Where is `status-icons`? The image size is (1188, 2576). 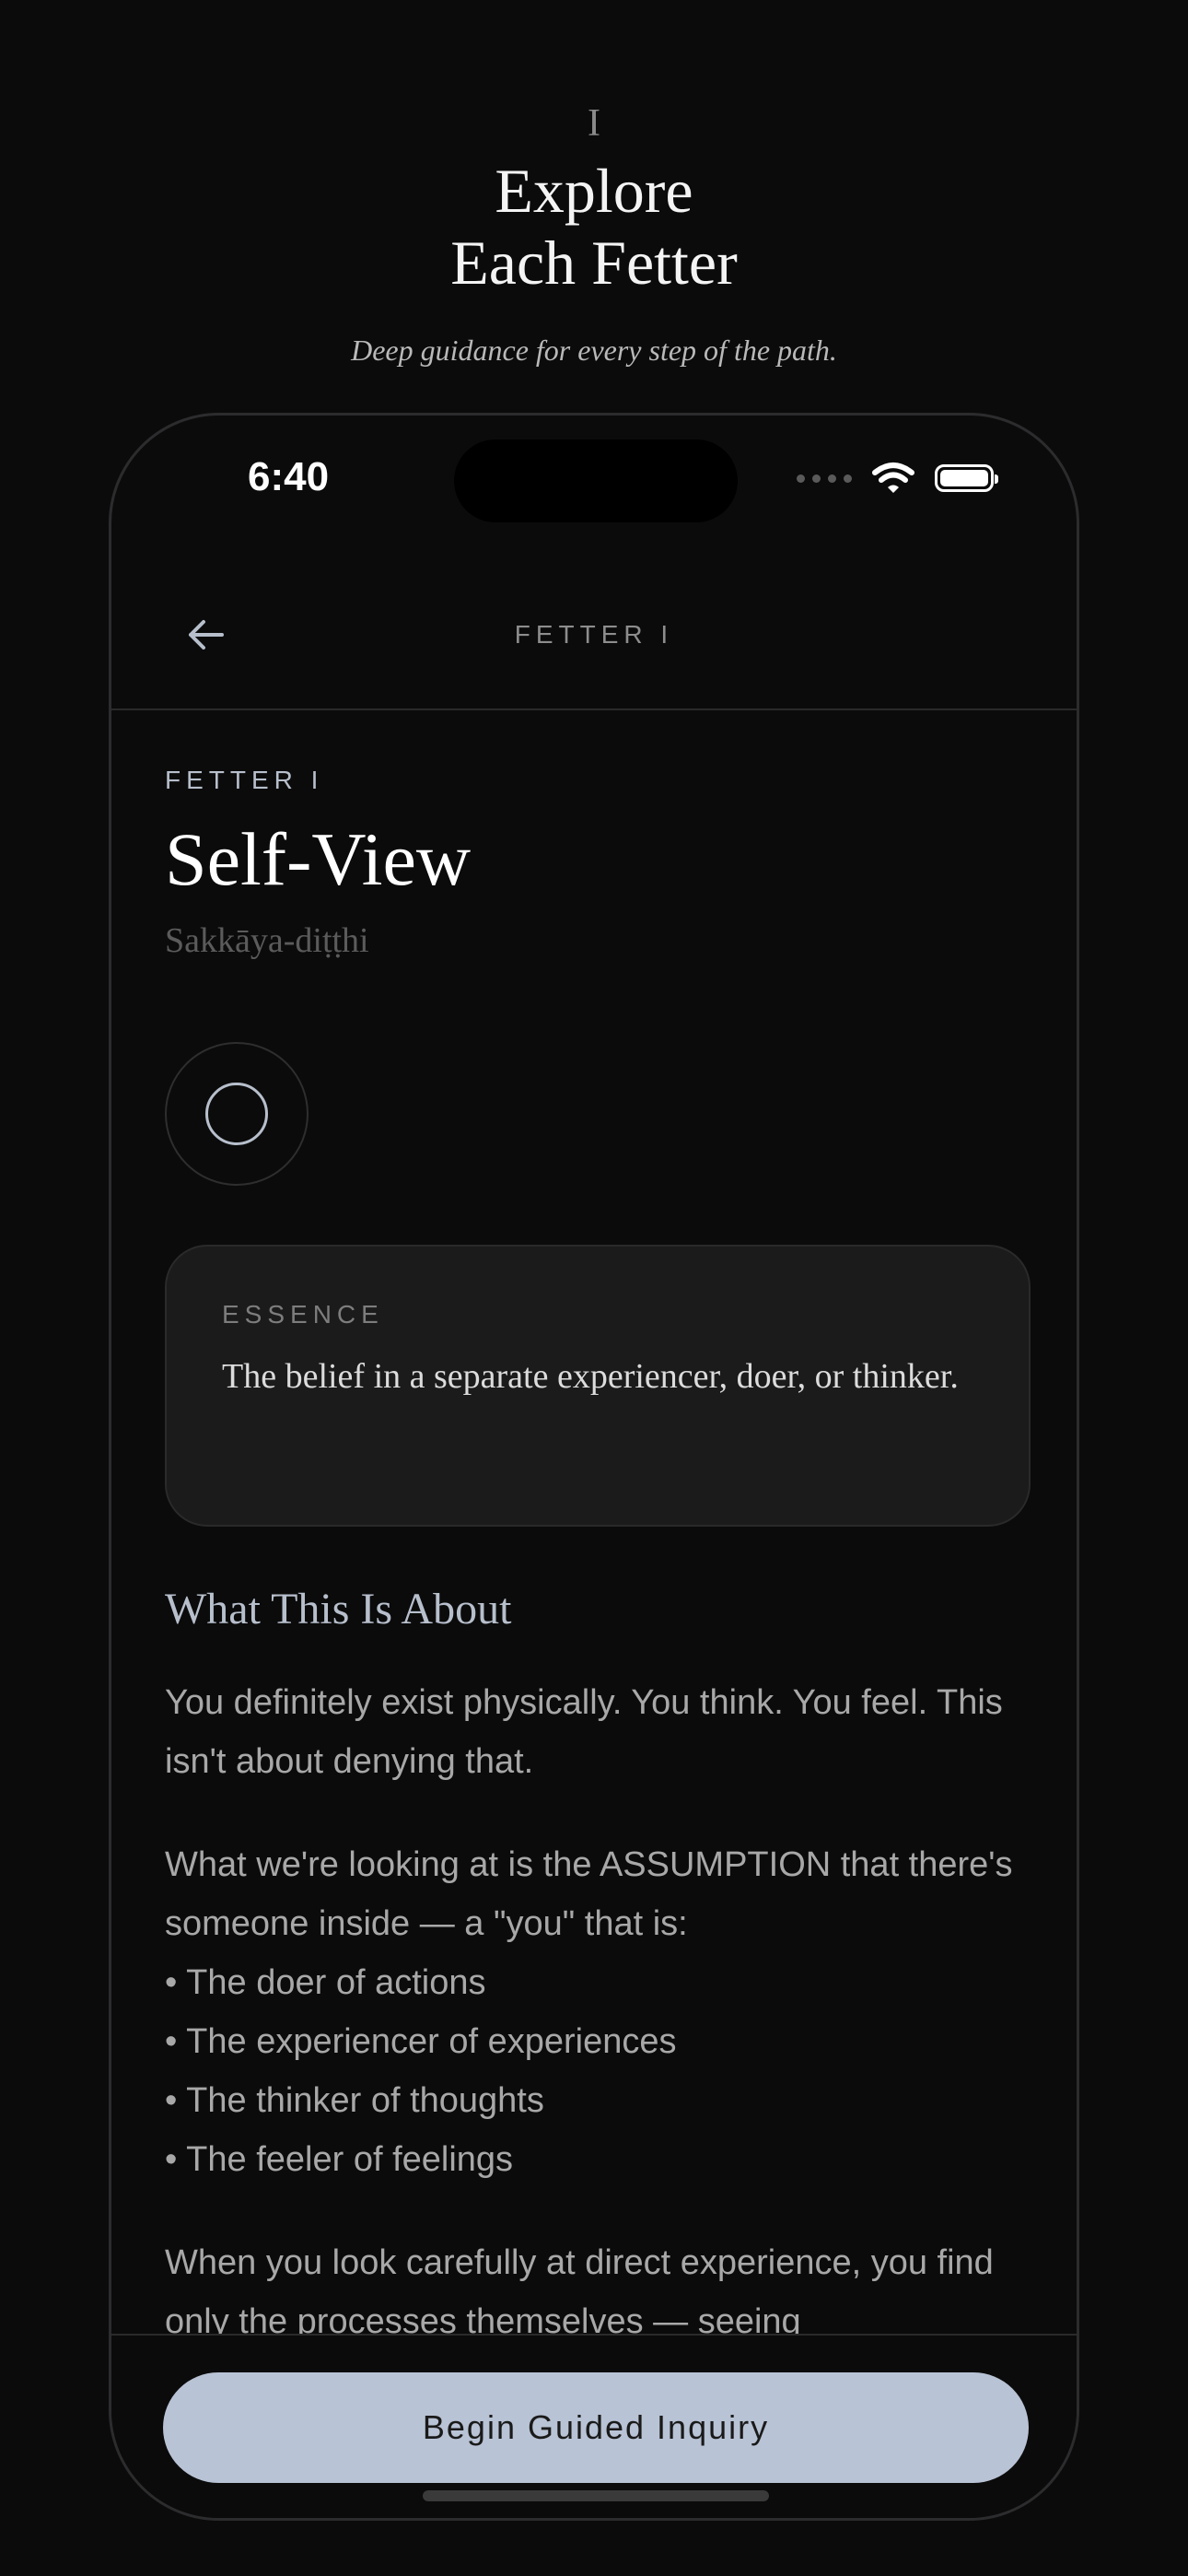 status-icons is located at coordinates (897, 478).